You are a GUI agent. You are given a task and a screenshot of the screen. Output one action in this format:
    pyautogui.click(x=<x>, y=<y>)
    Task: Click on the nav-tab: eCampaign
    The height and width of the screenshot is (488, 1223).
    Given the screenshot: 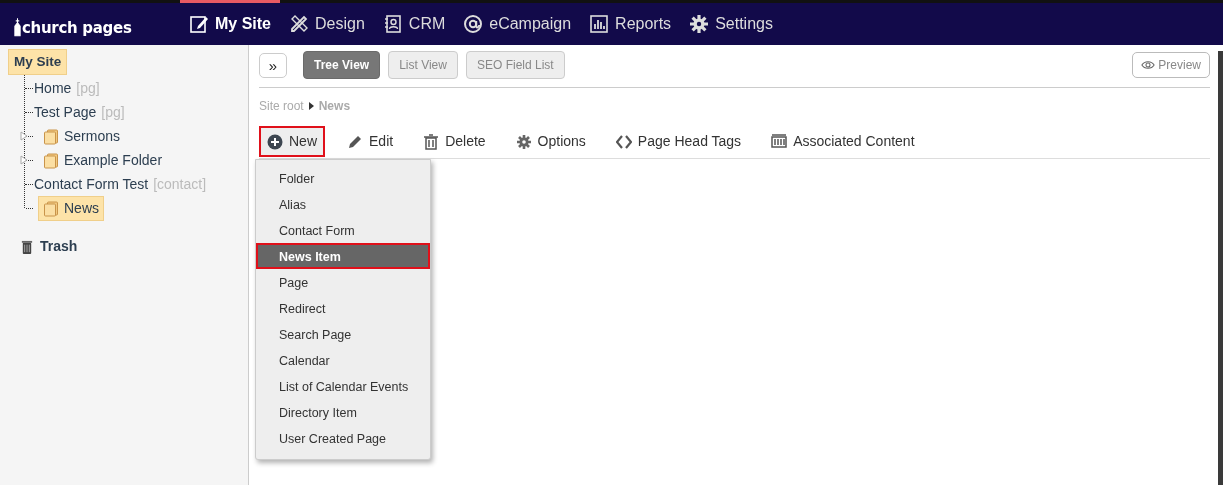 What is the action you would take?
    pyautogui.click(x=517, y=22)
    